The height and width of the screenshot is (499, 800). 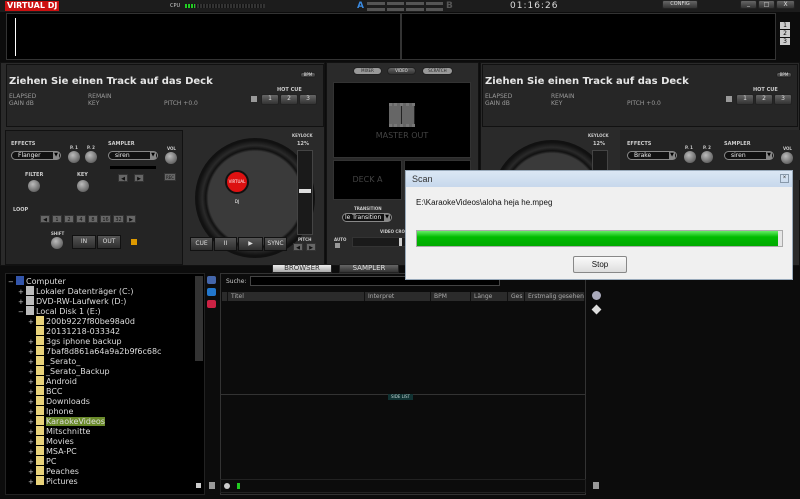 I want to click on right-sampler-select: siren, so click(x=749, y=155).